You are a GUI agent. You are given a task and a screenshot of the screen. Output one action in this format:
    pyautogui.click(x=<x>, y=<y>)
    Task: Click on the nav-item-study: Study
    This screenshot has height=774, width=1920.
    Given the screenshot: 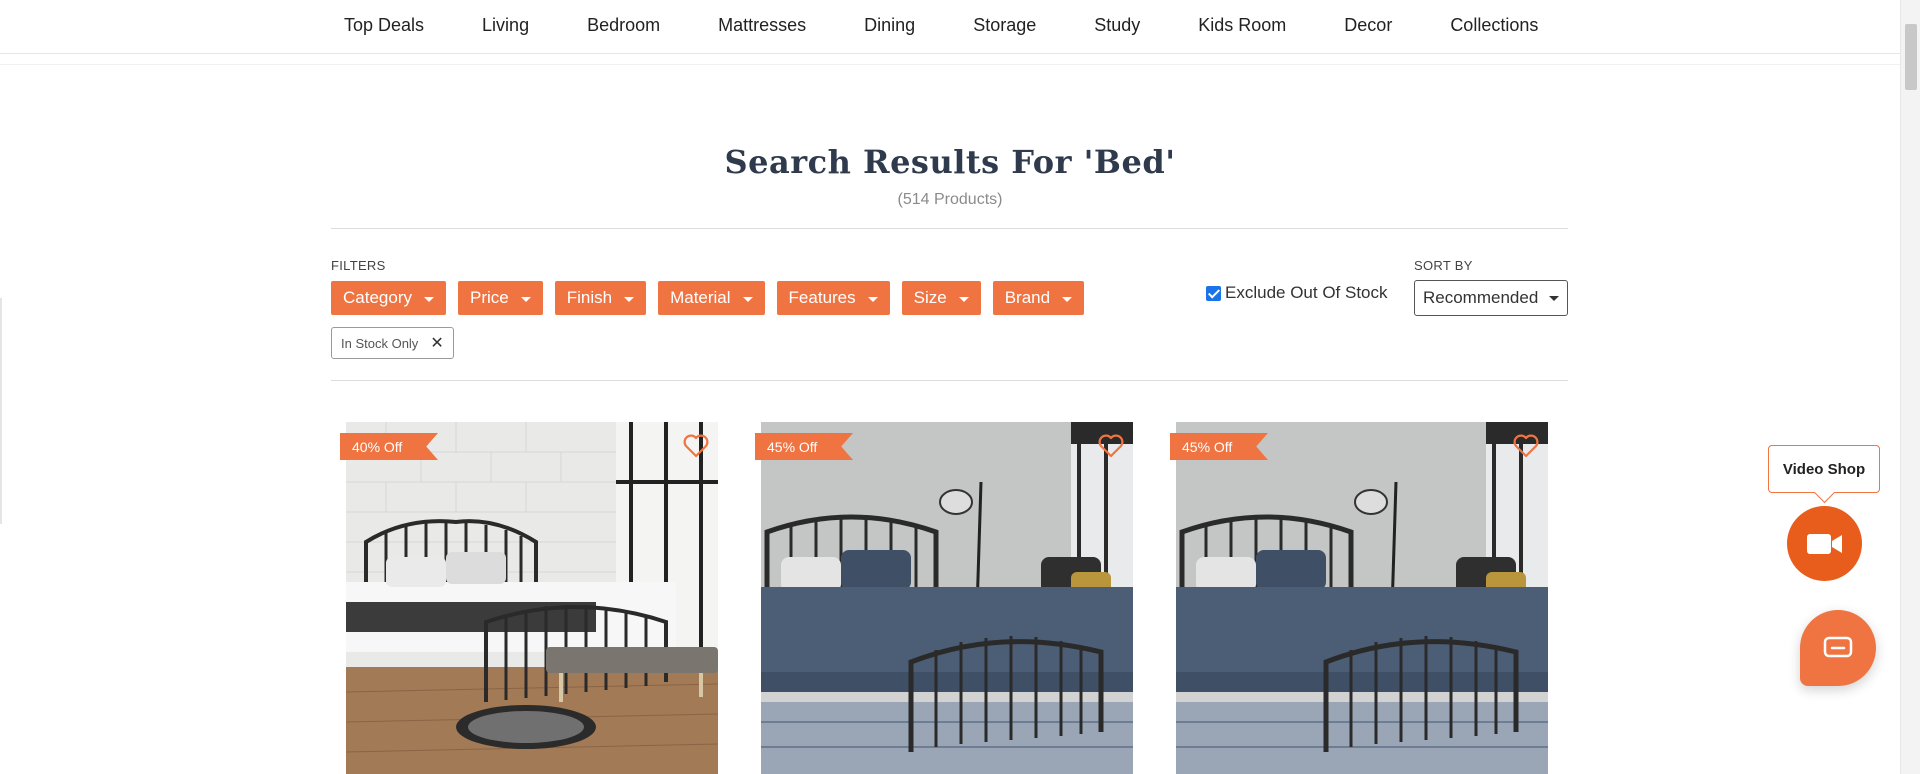 What is the action you would take?
    pyautogui.click(x=1117, y=25)
    